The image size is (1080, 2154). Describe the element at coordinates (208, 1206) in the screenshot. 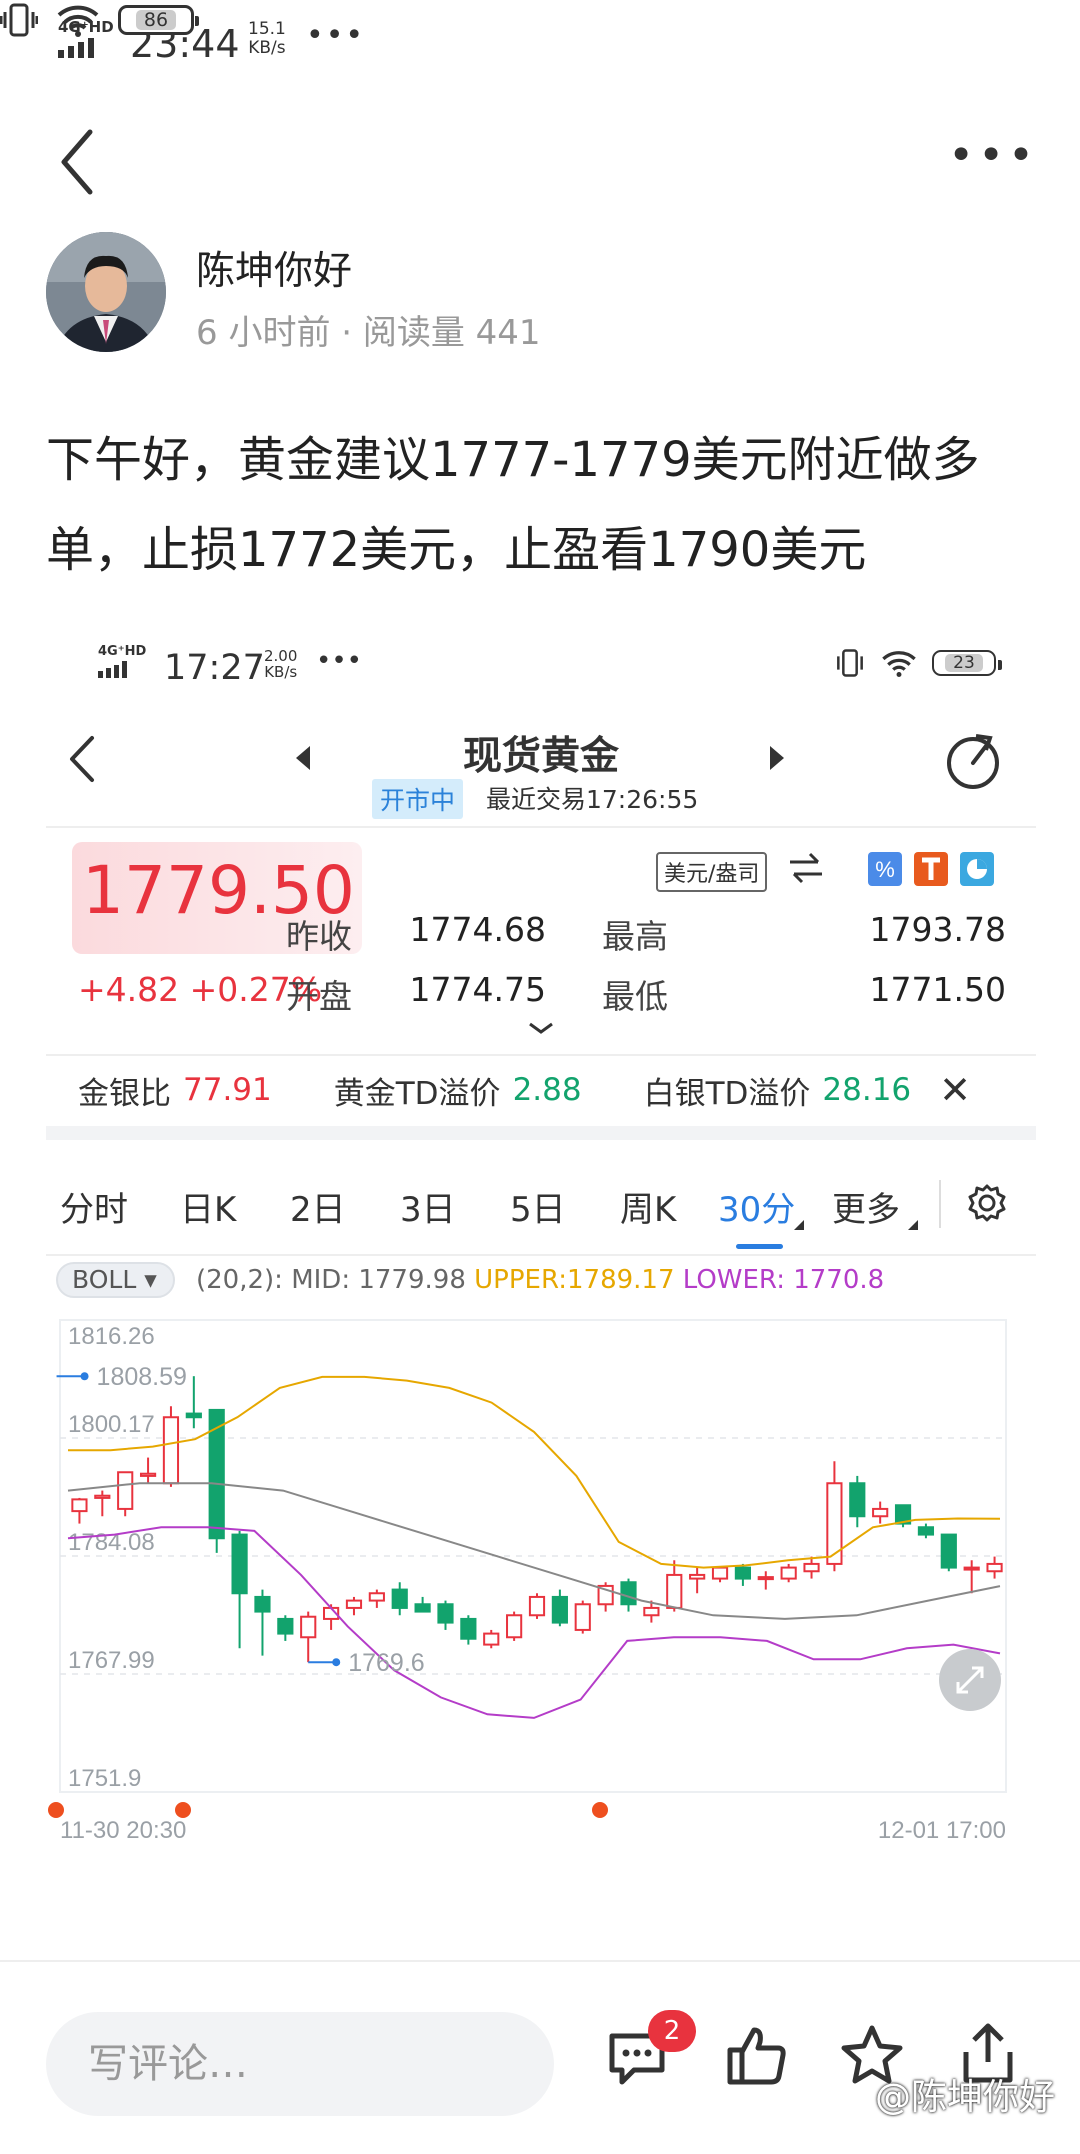

I see `tab-daily-k: 日K` at that location.